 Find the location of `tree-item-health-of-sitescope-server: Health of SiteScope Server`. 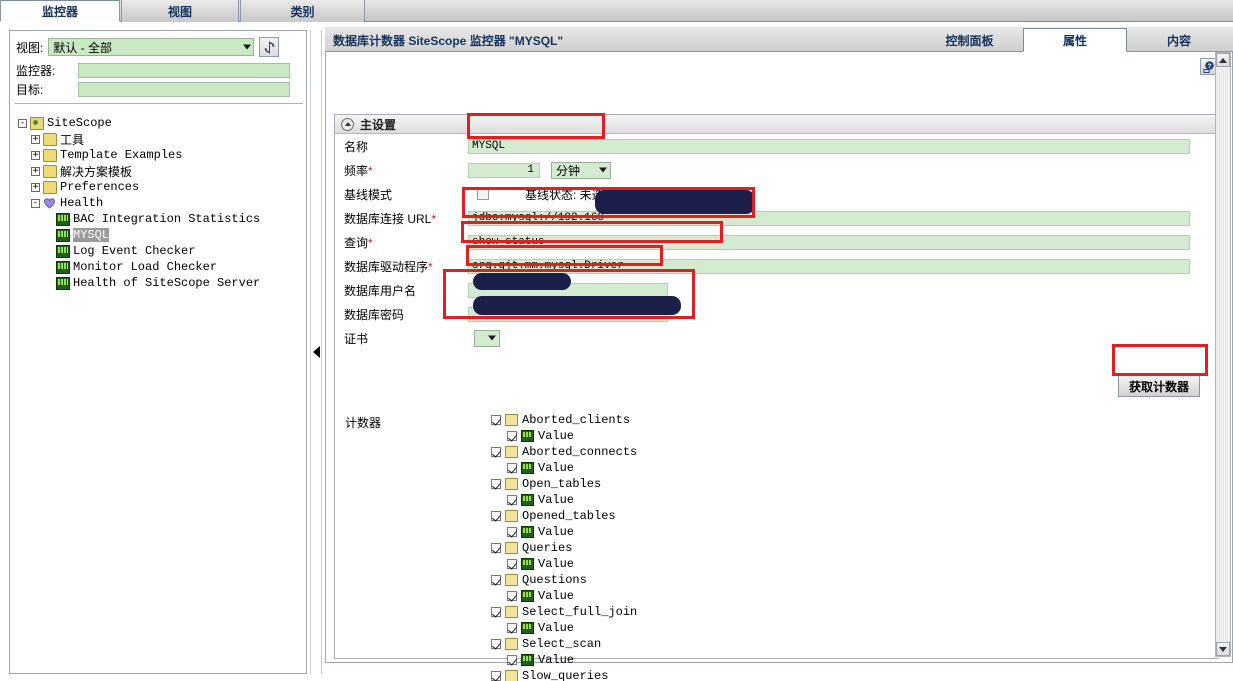

tree-item-health-of-sitescope-server: Health of SiteScope Server is located at coordinates (160, 283).